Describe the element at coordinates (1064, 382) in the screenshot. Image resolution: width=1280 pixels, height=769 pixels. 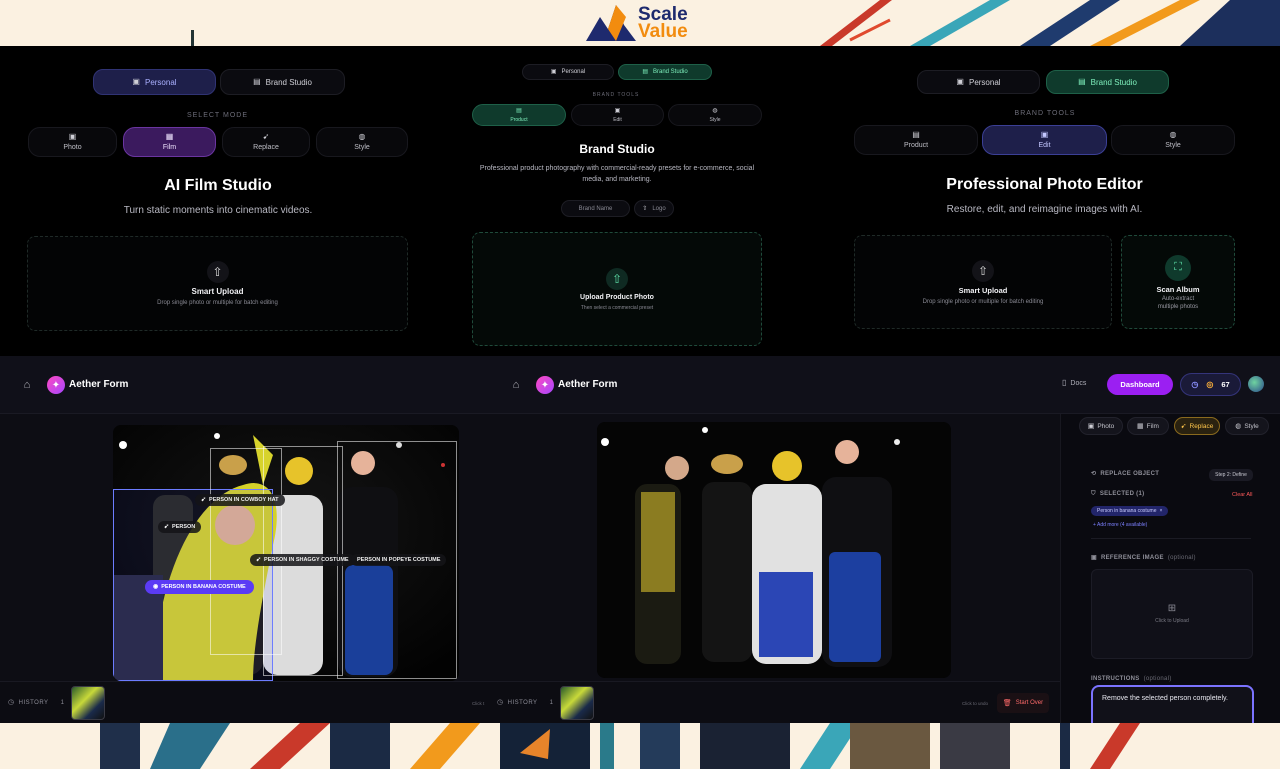
I see `book-icon: ▯` at that location.